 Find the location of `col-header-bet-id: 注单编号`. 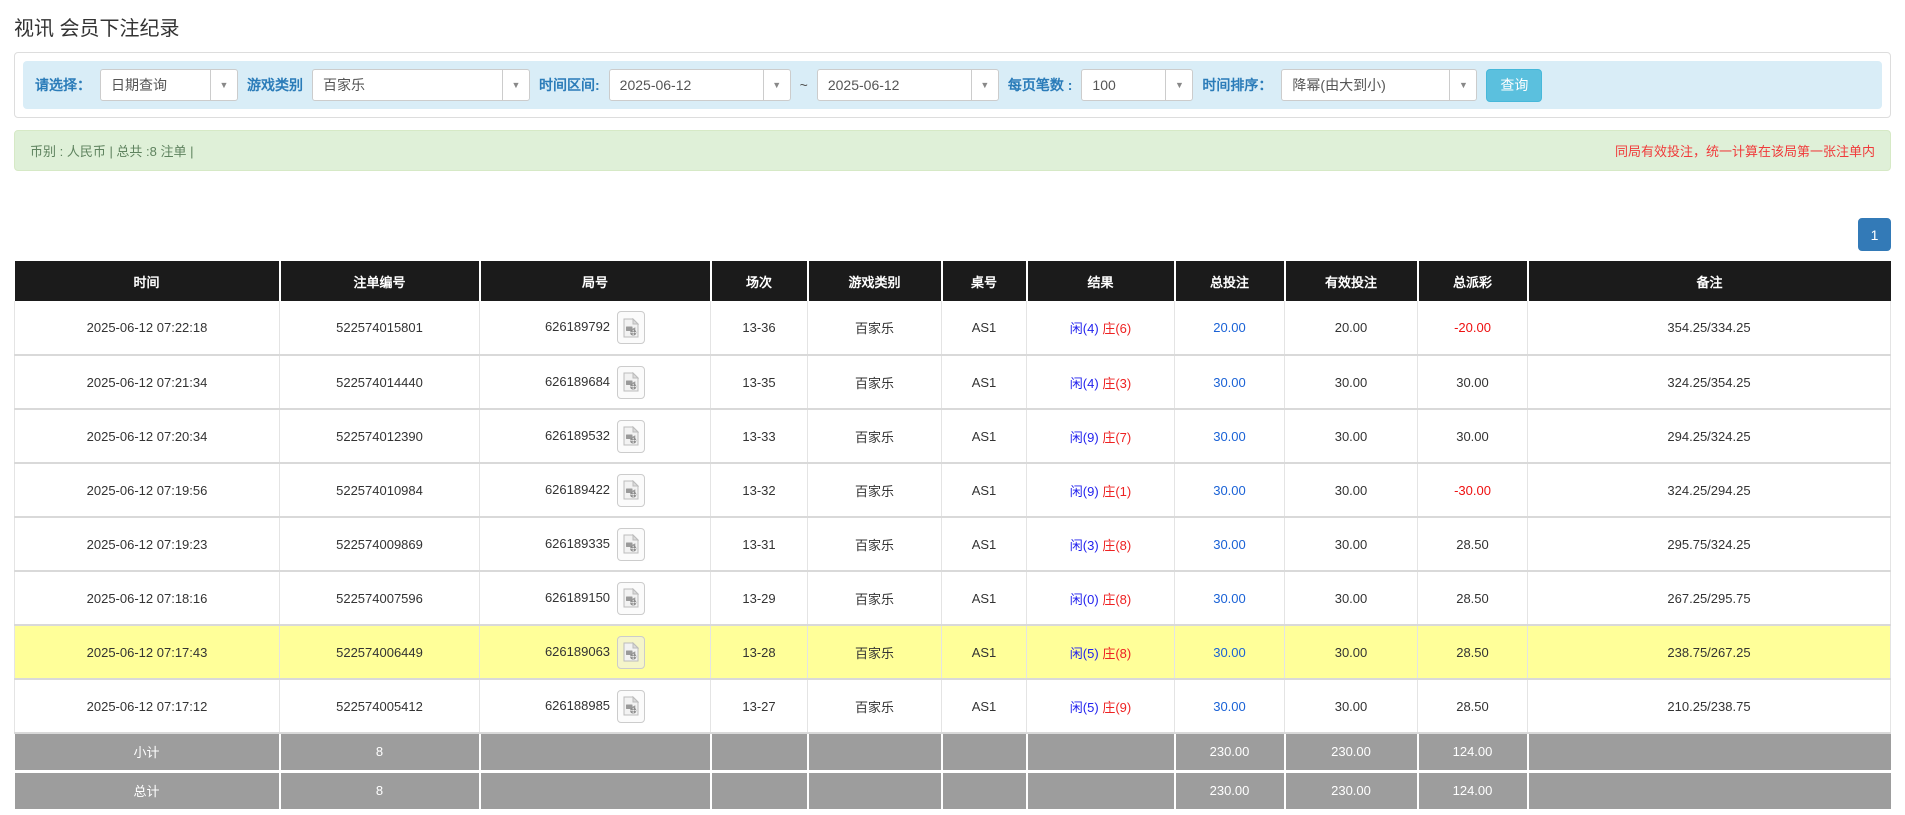

col-header-bet-id: 注单编号 is located at coordinates (380, 281).